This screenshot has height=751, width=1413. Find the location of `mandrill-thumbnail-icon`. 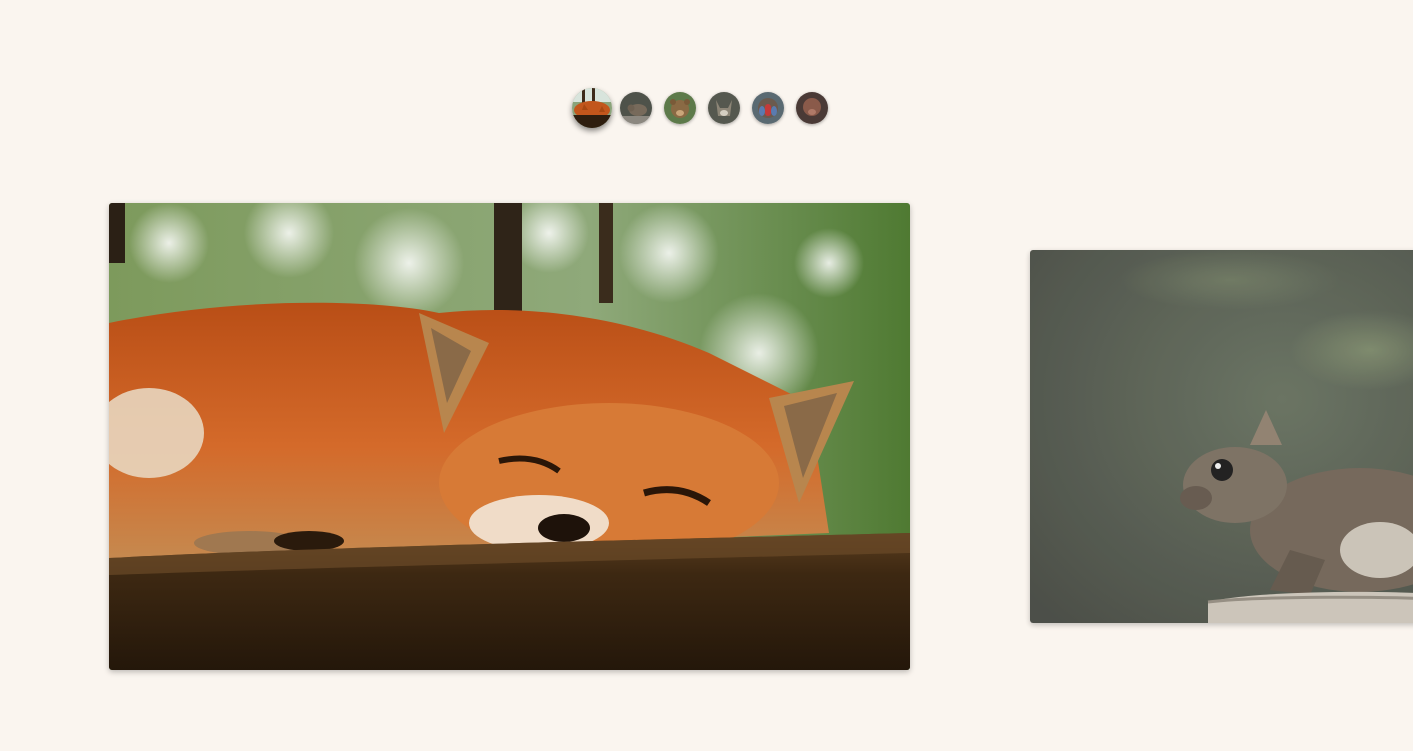

mandrill-thumbnail-icon is located at coordinates (768, 108).